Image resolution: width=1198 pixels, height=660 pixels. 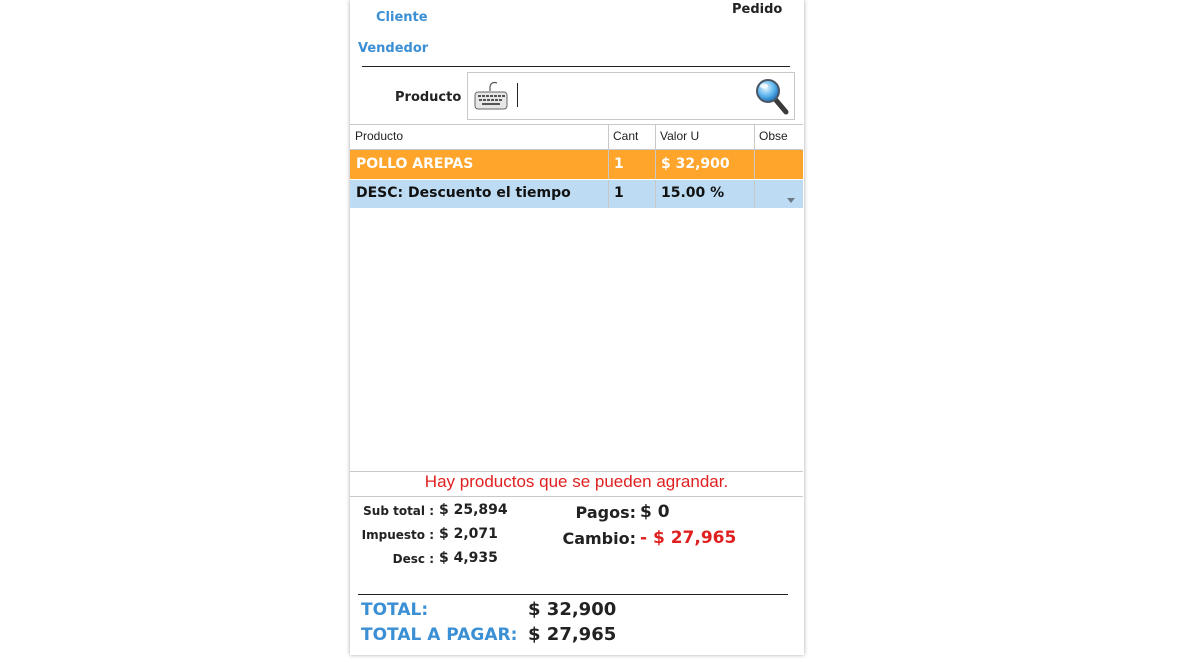 What do you see at coordinates (757, 9) in the screenshot?
I see `pedido-label: Pedido` at bounding box center [757, 9].